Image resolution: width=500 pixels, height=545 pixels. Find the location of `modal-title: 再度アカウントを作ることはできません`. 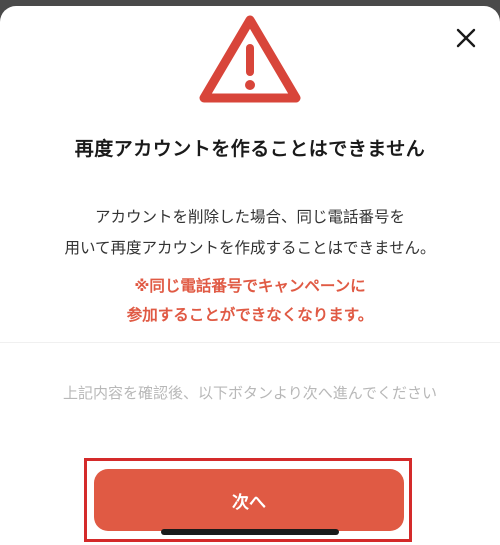

modal-title: 再度アカウントを作ることはできません is located at coordinates (250, 149).